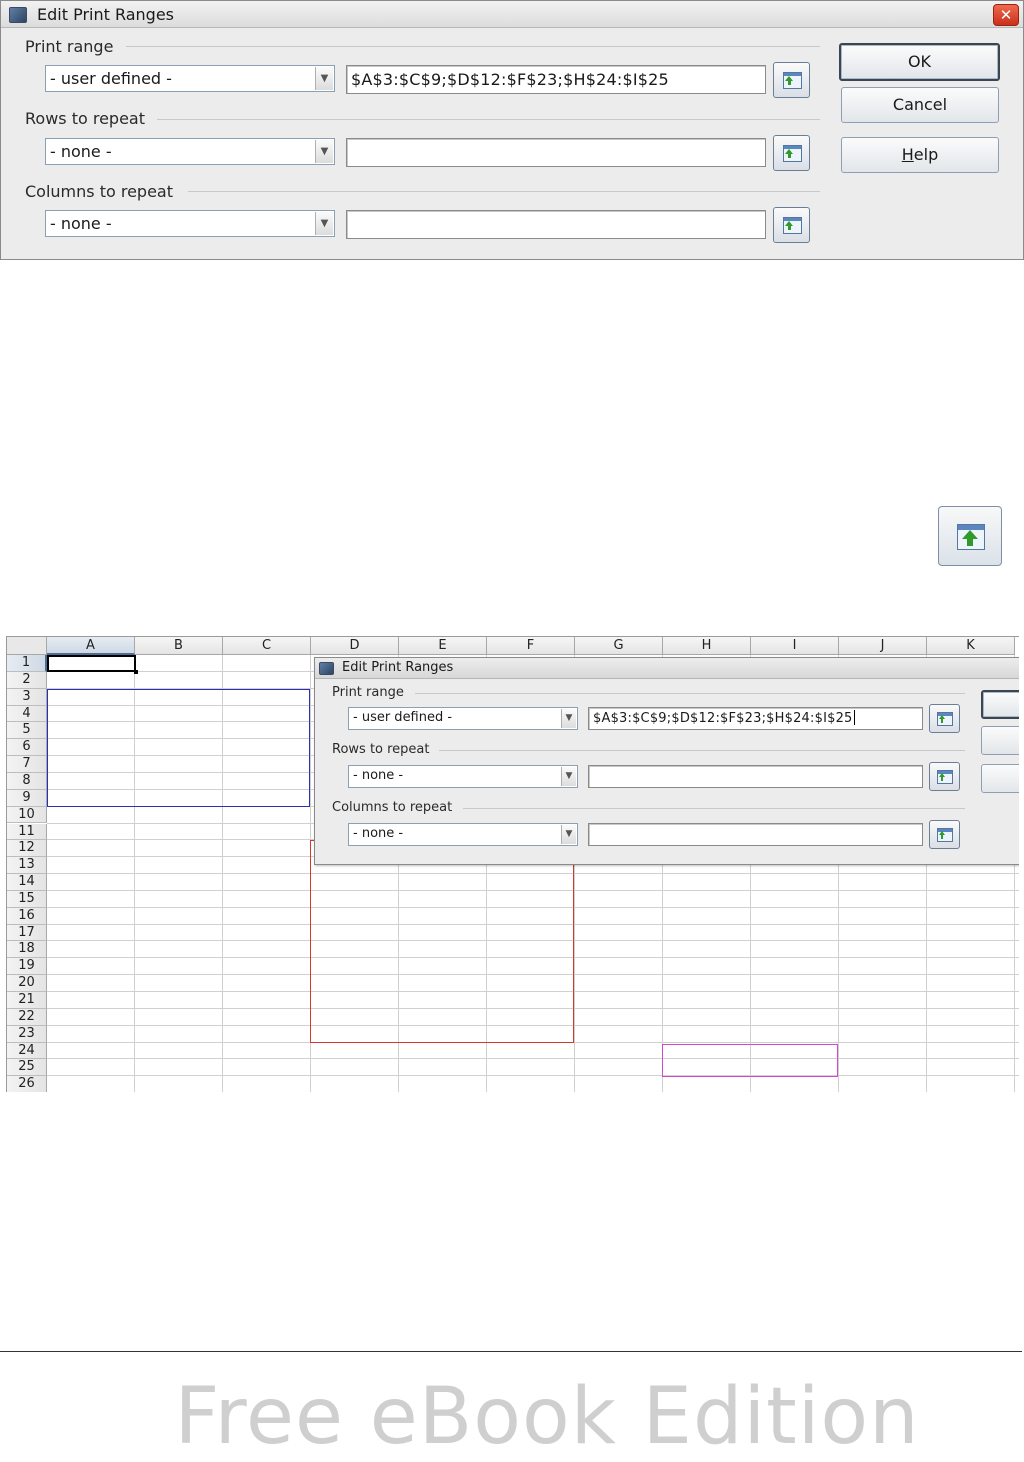 The width and height of the screenshot is (1024, 1462). I want to click on column-header-g: G, so click(619, 646).